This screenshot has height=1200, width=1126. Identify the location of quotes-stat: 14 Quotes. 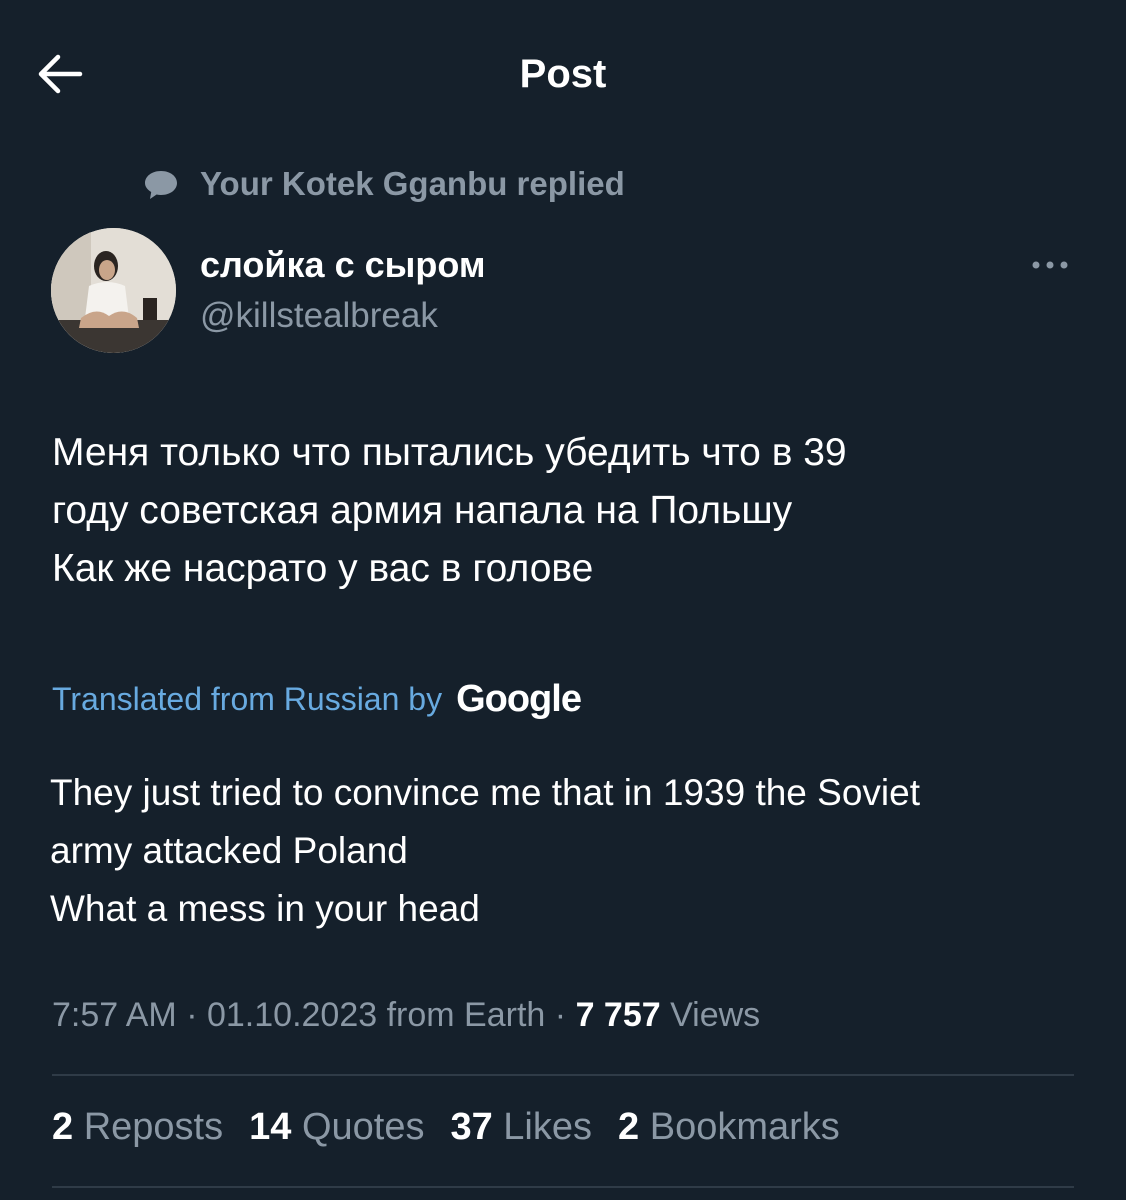
(336, 1127).